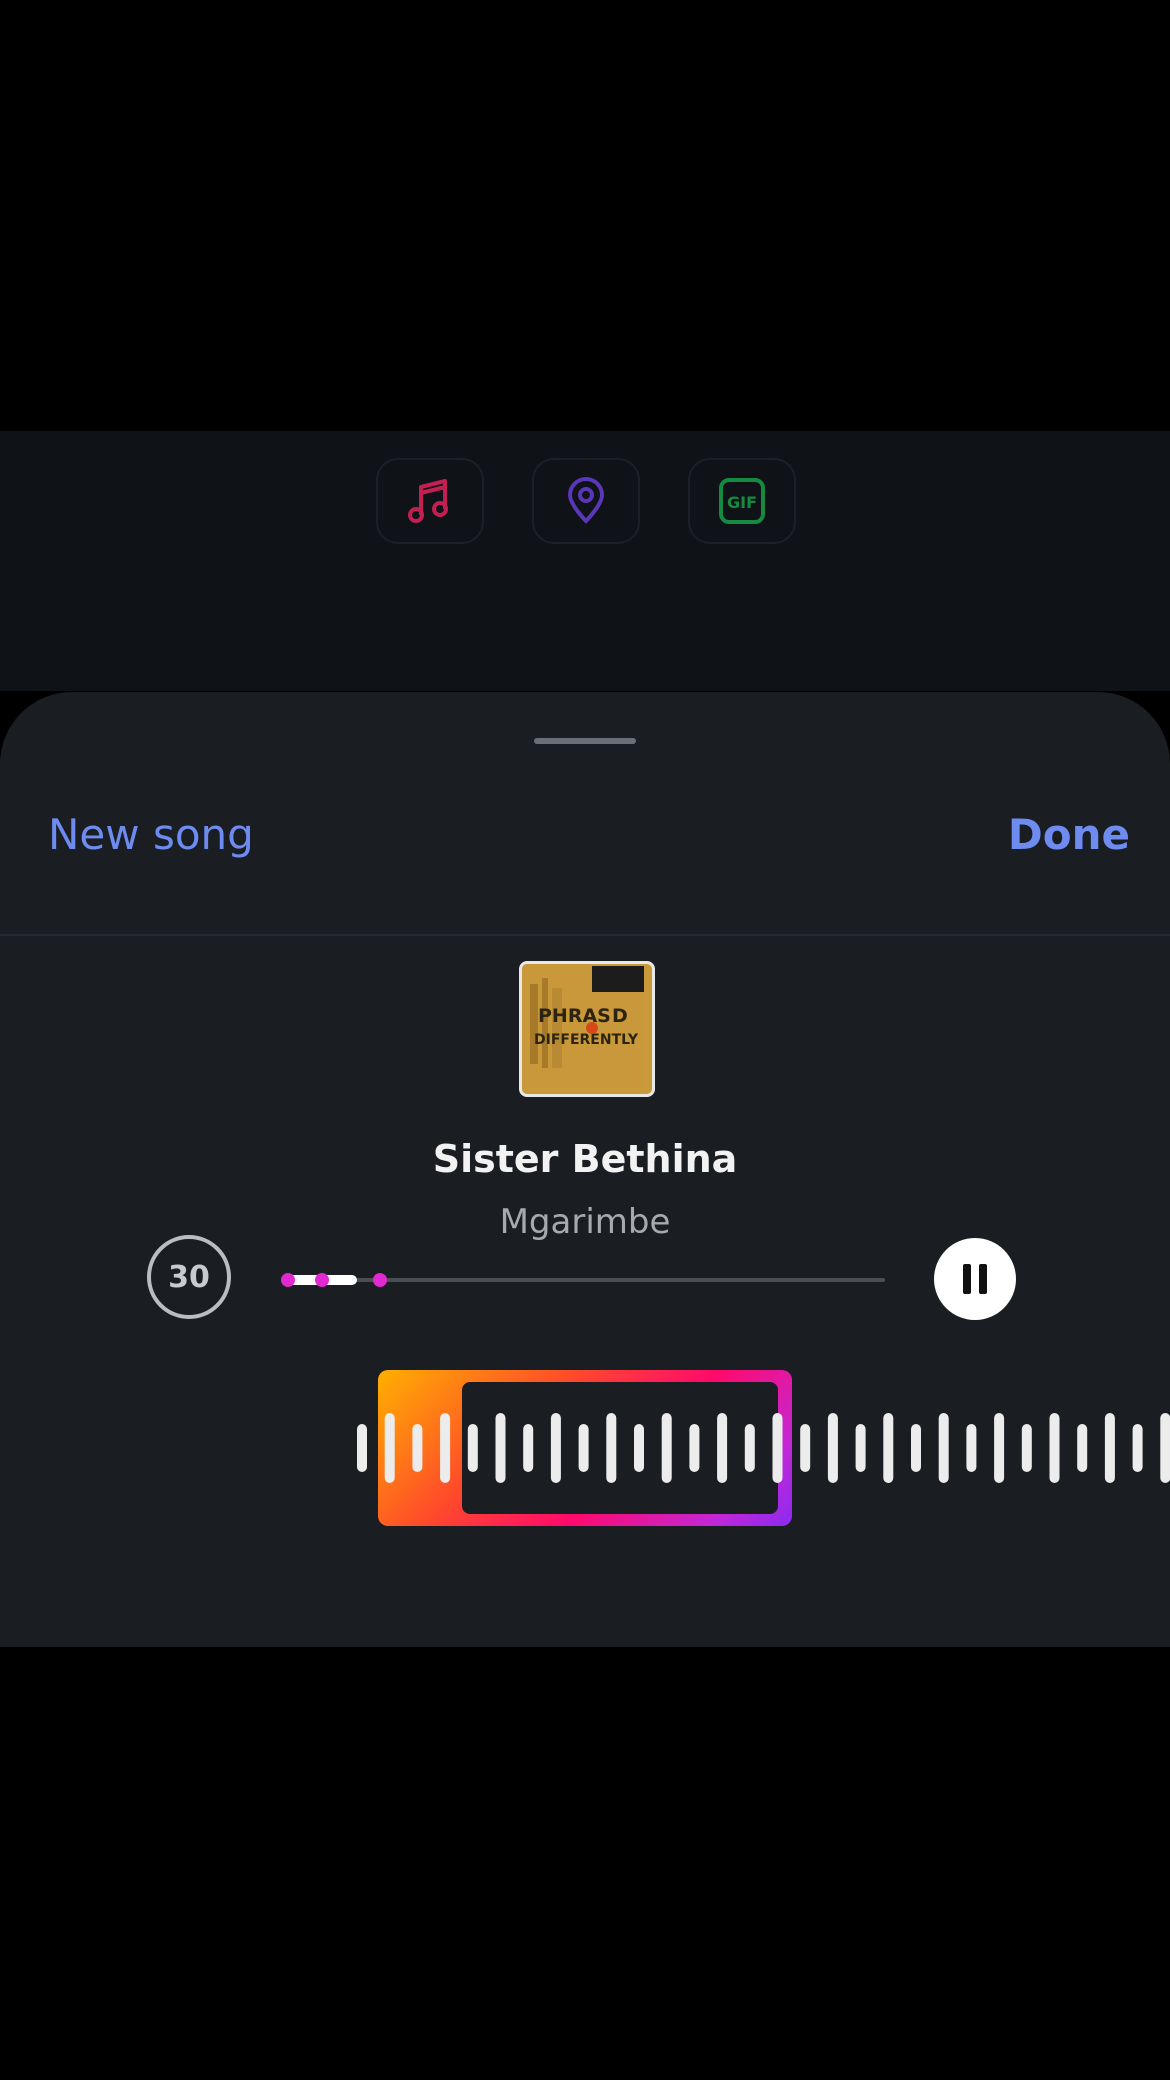  I want to click on gif-sticker-button: GIF, so click(742, 501).